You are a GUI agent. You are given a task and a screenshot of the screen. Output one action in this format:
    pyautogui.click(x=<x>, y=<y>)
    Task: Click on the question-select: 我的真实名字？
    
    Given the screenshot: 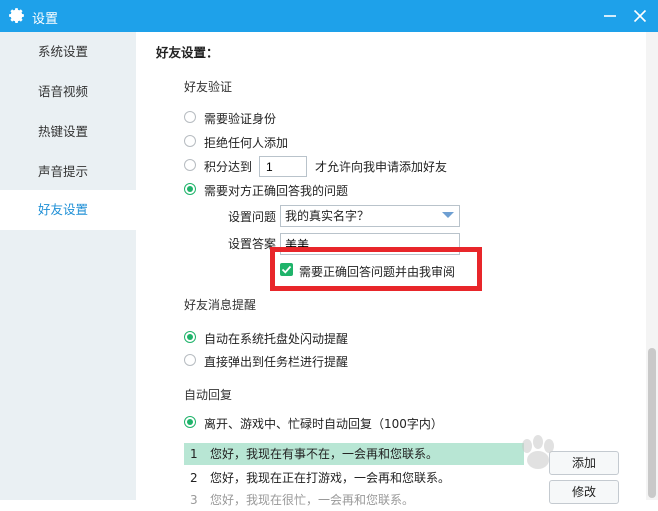 What is the action you would take?
    pyautogui.click(x=370, y=216)
    